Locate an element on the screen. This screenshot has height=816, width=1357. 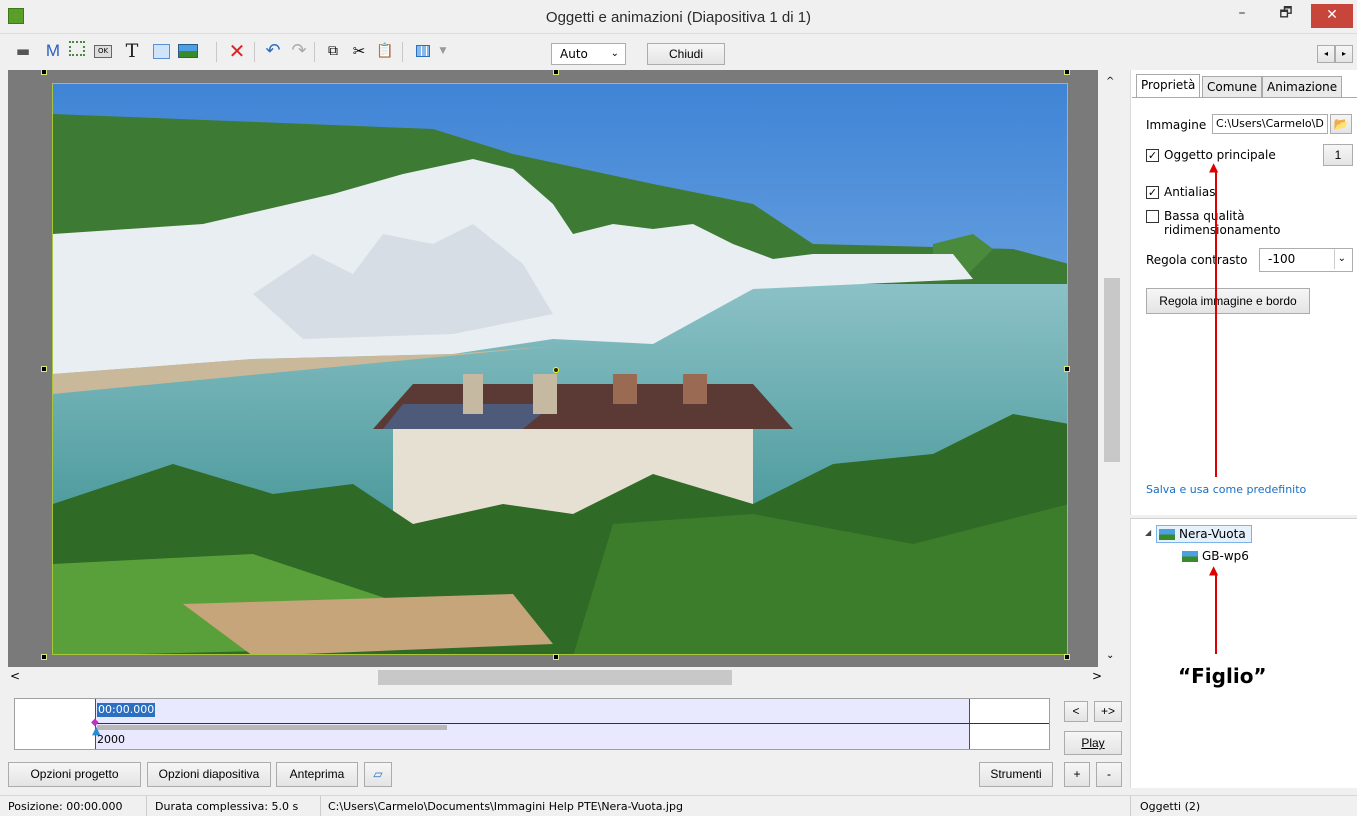
horizontal-scroll-thumb is located at coordinates (555, 677).